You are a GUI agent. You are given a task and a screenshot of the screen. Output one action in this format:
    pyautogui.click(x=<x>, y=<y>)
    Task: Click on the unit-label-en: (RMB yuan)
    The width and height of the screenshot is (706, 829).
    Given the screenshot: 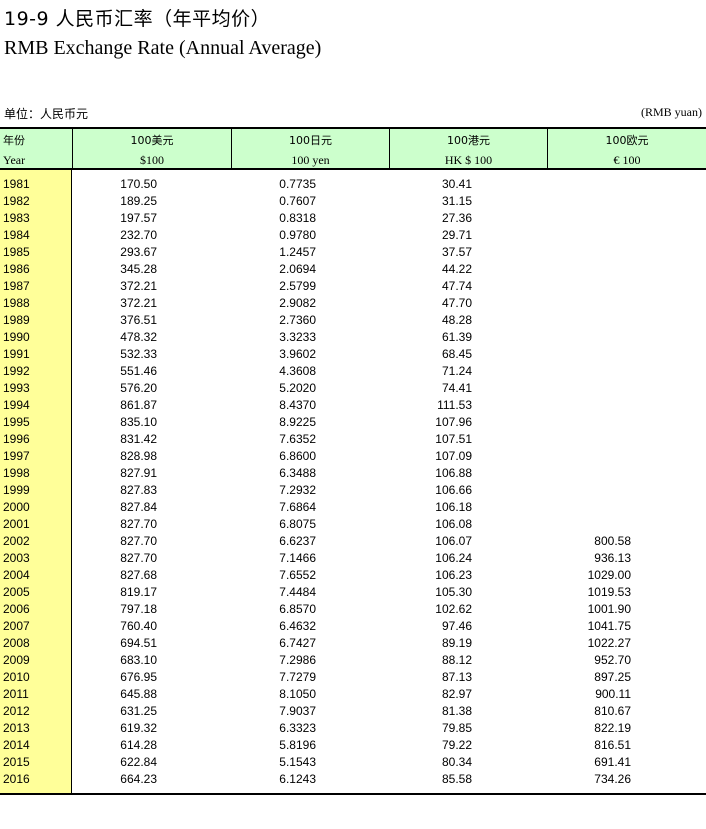 What is the action you would take?
    pyautogui.click(x=671, y=112)
    